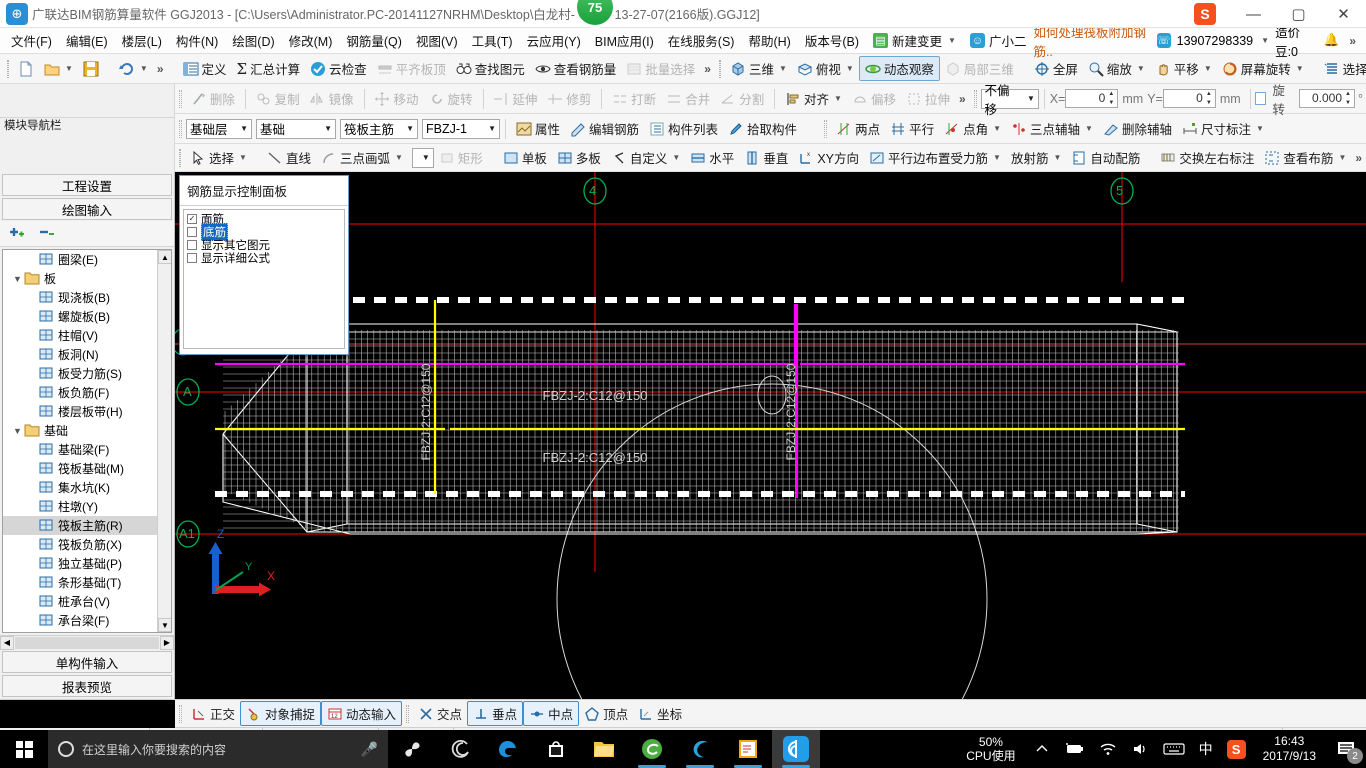 The height and width of the screenshot is (768, 1366). Describe the element at coordinates (1207, 157) in the screenshot. I see `swap-annotation-button: 交换左右标注` at that location.